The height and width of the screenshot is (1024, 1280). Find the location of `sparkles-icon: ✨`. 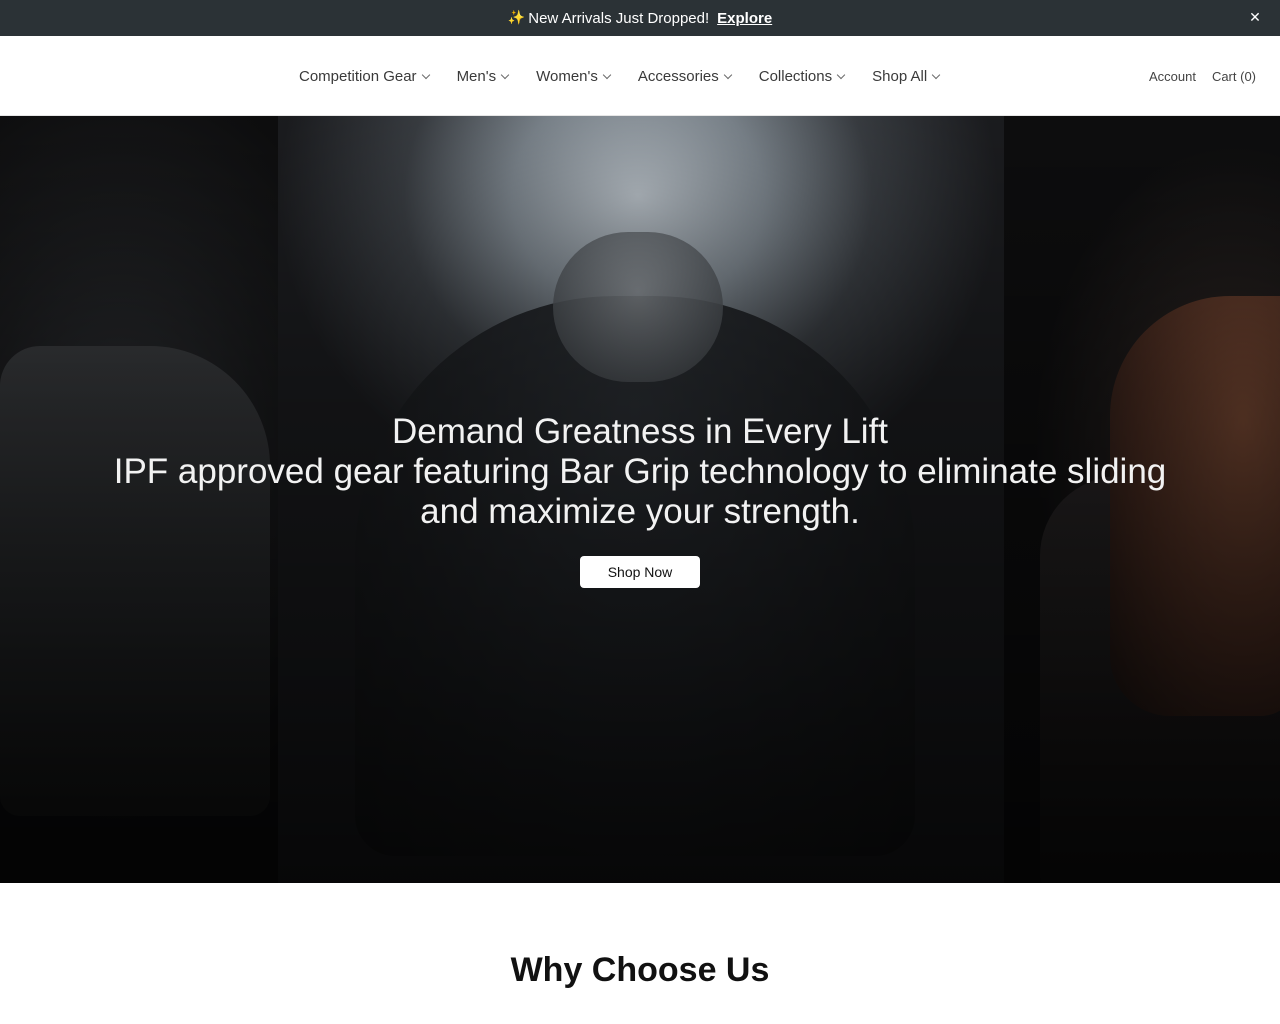

sparkles-icon: ✨ is located at coordinates (516, 18).